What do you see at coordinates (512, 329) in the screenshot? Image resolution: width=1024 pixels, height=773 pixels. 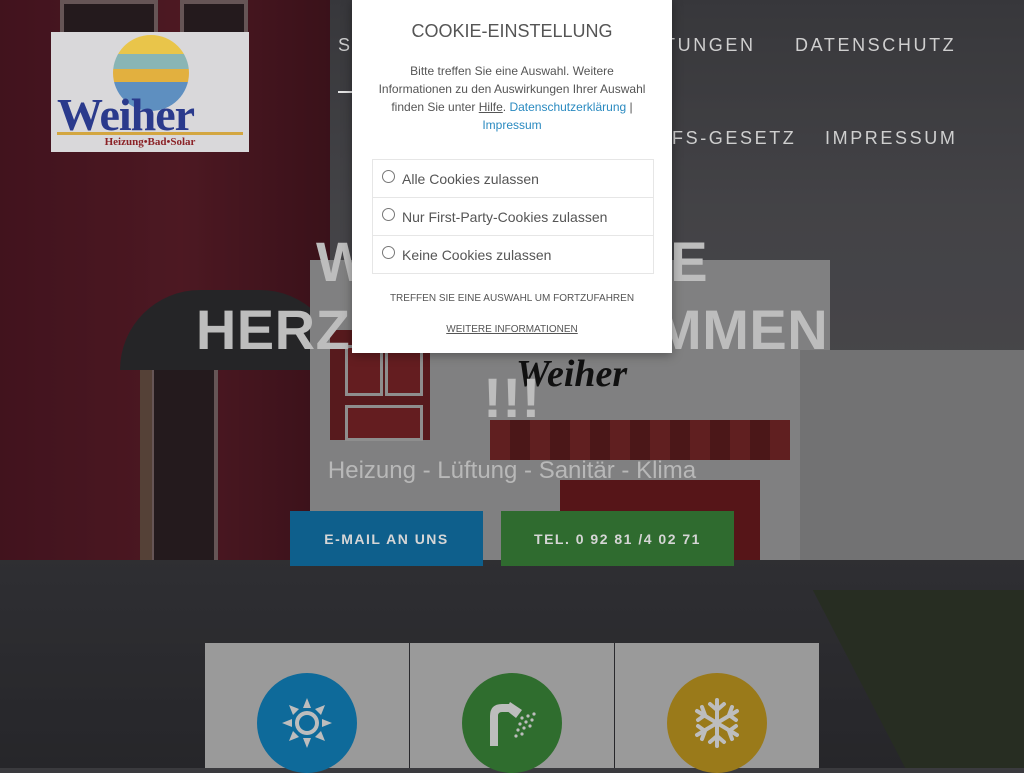 I see `more-info-link: WEITERE INFORMATIONEN` at bounding box center [512, 329].